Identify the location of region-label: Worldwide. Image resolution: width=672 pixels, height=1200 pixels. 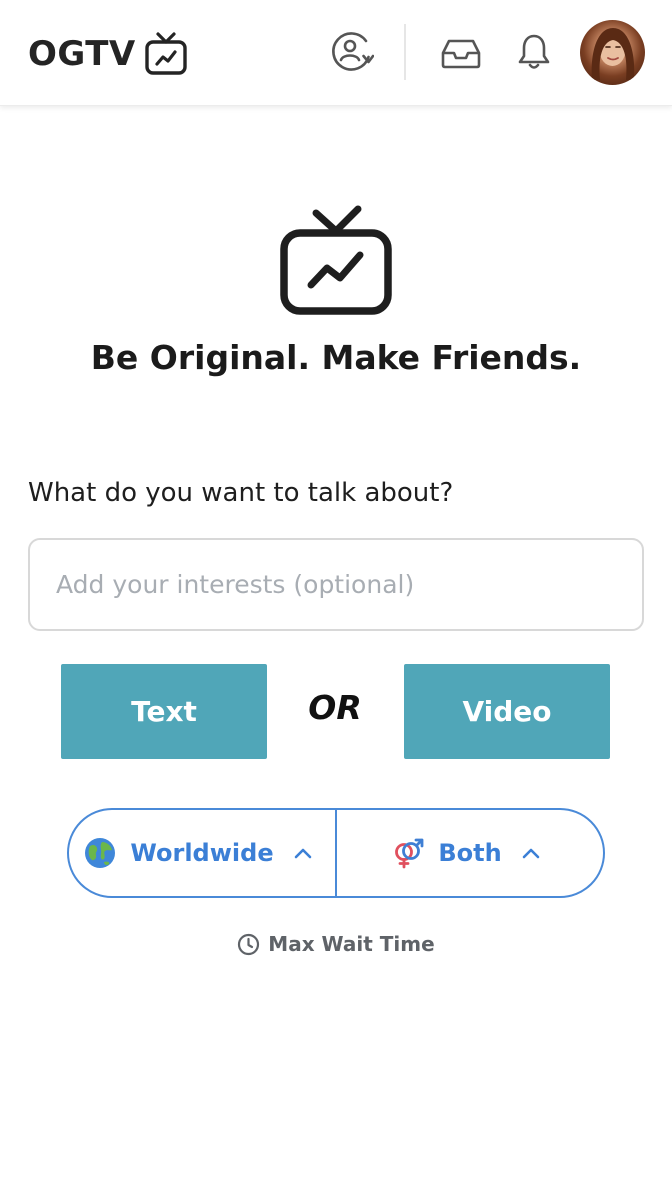
(202, 853).